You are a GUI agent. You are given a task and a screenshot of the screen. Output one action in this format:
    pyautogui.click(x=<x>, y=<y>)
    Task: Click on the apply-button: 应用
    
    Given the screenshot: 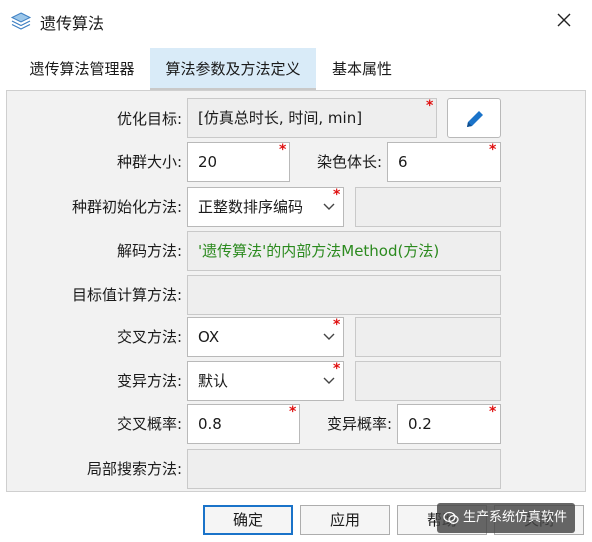 What is the action you would take?
    pyautogui.click(x=345, y=520)
    